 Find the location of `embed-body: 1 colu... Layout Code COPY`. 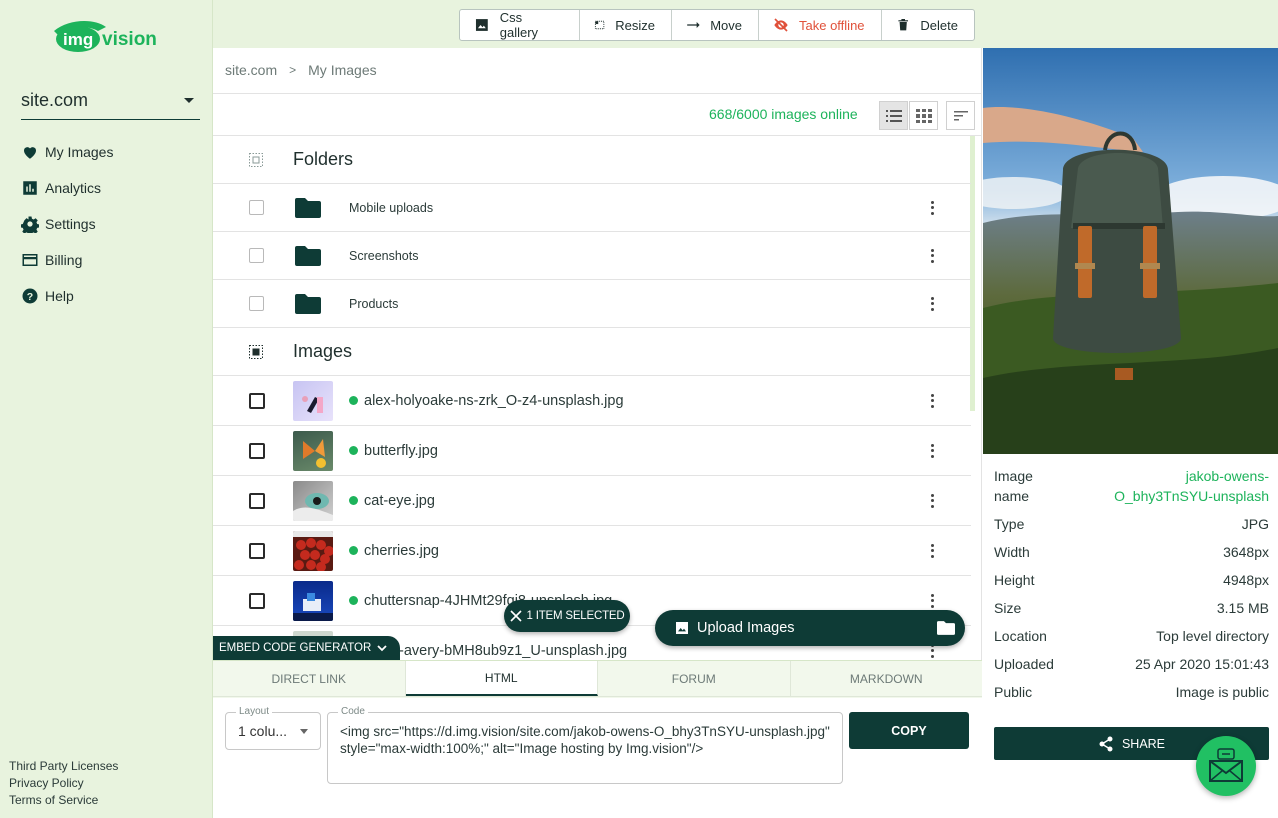

embed-body: 1 colu... Layout Code COPY is located at coordinates (597, 758).